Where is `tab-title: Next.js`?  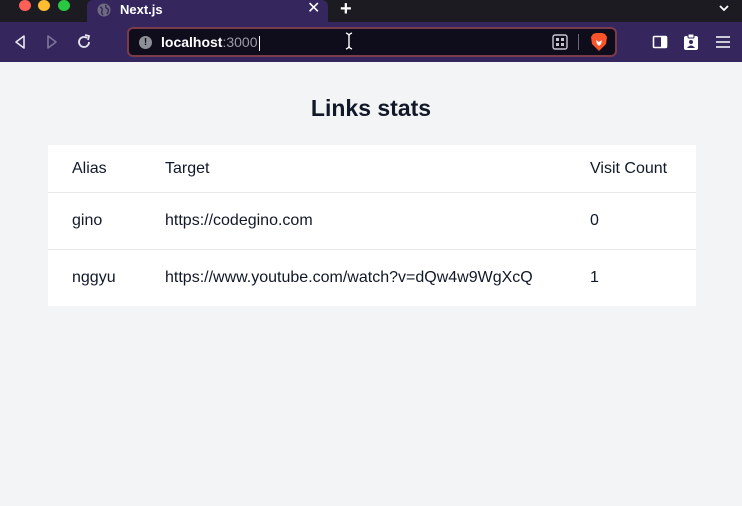
tab-title: Next.js is located at coordinates (141, 9).